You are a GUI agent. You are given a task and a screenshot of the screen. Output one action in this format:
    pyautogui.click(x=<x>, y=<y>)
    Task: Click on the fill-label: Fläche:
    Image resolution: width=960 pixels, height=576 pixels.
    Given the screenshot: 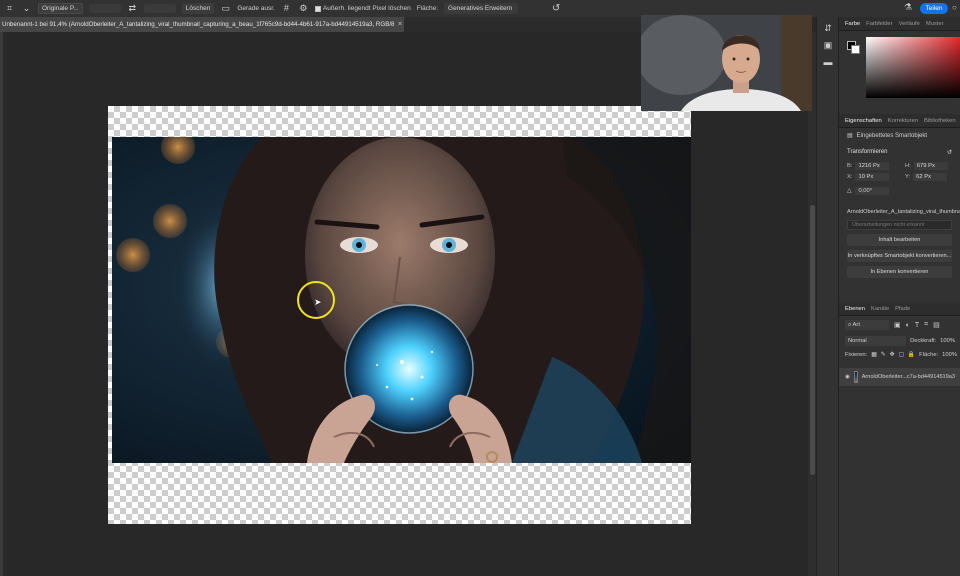 What is the action you would take?
    pyautogui.click(x=929, y=355)
    